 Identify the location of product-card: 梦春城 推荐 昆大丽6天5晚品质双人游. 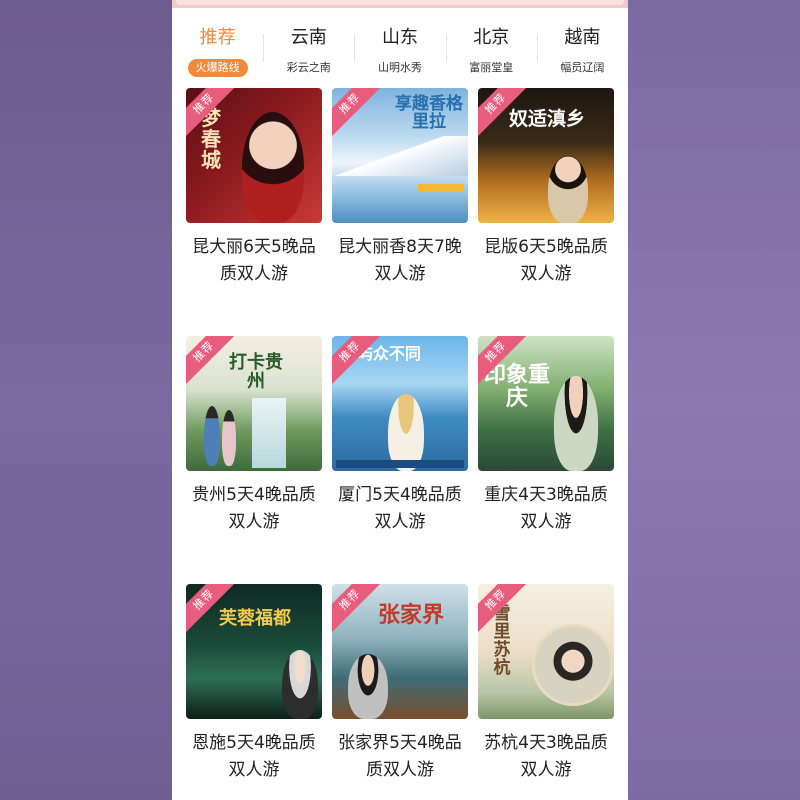
(254, 188).